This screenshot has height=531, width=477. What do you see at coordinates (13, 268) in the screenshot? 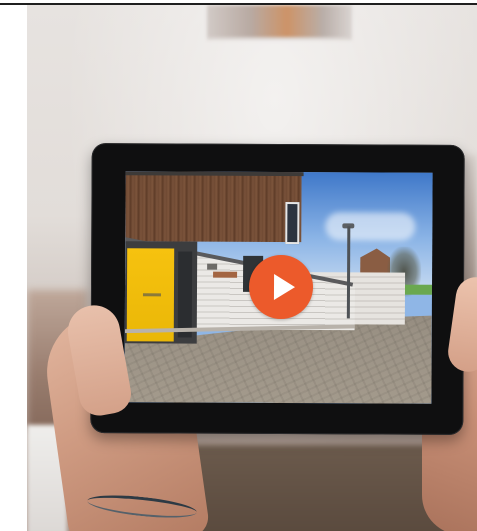
I see `left-margin` at bounding box center [13, 268].